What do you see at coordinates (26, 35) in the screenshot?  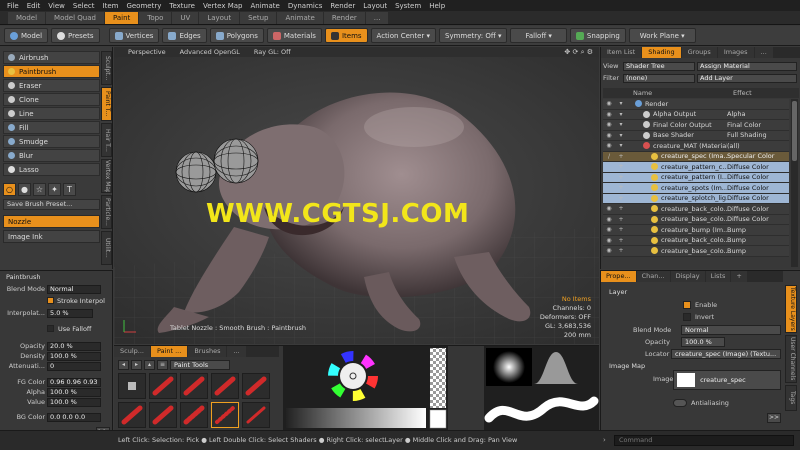 I see `model-button: Model` at bounding box center [26, 35].